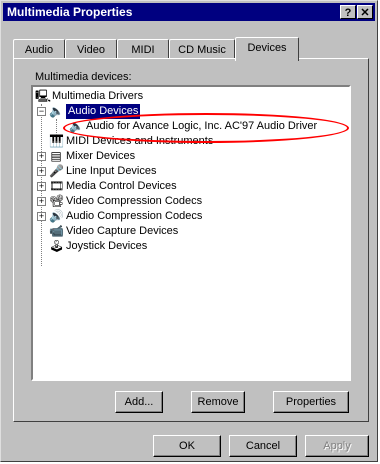  What do you see at coordinates (348, 12) in the screenshot?
I see `help-button: ?` at bounding box center [348, 12].